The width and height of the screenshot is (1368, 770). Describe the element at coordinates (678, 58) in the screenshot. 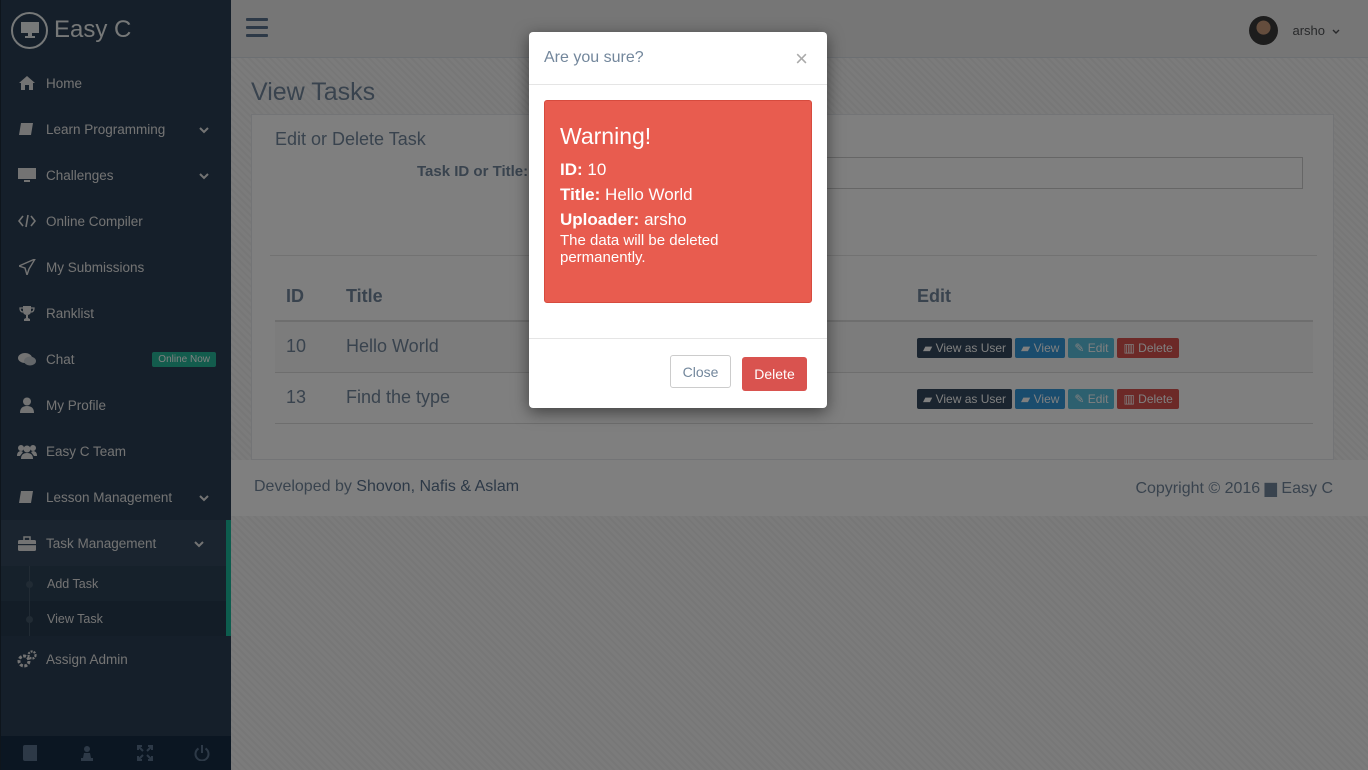

I see `modal-header: Are you sure? ×` at that location.